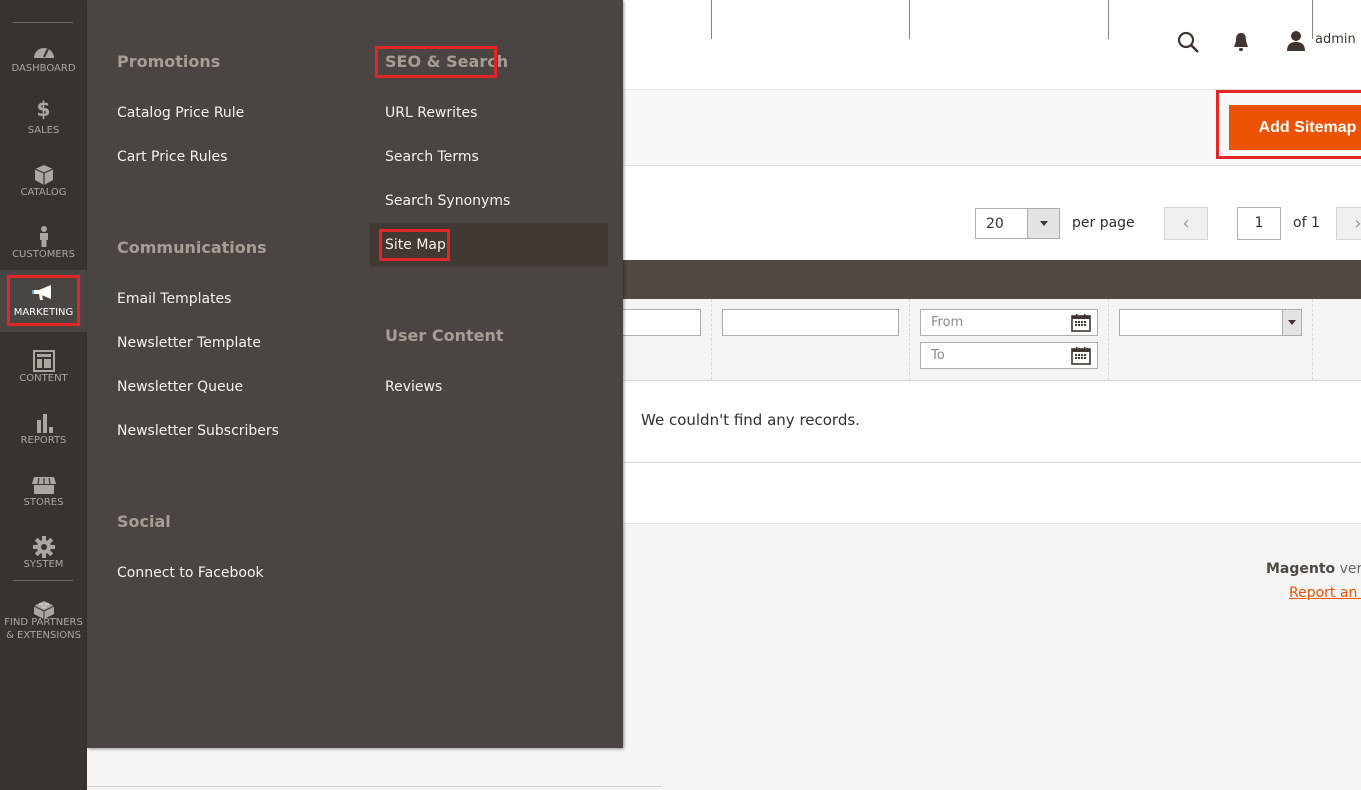 This screenshot has width=1361, height=790. I want to click on menu-group-title-communications: Communications, so click(192, 247).